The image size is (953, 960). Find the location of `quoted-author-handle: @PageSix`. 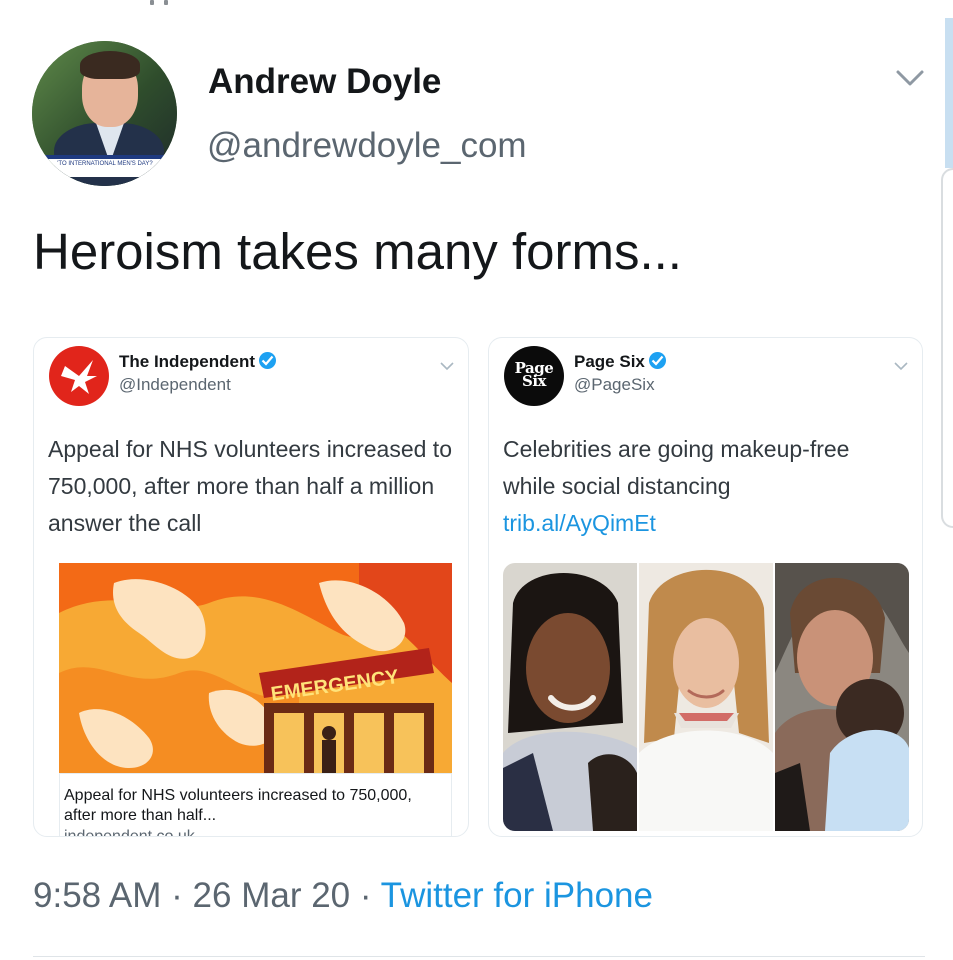

quoted-author-handle: @PageSix is located at coordinates (614, 385).